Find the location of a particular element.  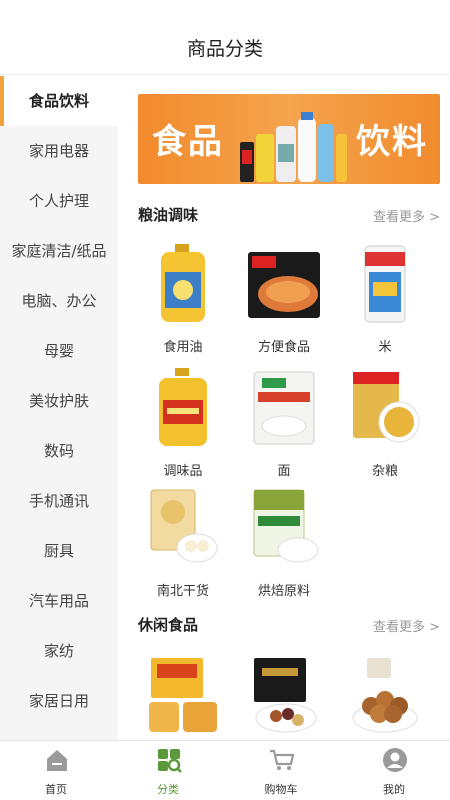

grain-bag-icon is located at coordinates (386, 407).